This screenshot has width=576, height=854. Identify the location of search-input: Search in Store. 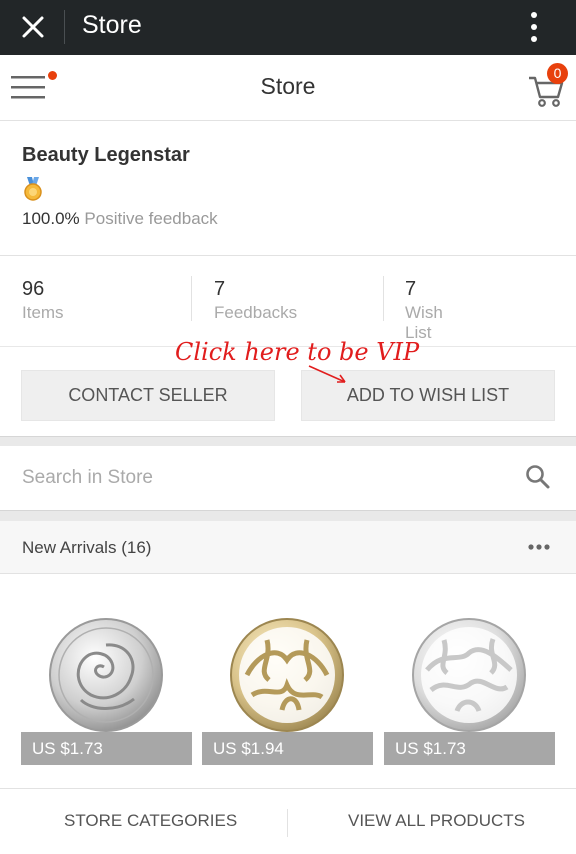
(87, 478).